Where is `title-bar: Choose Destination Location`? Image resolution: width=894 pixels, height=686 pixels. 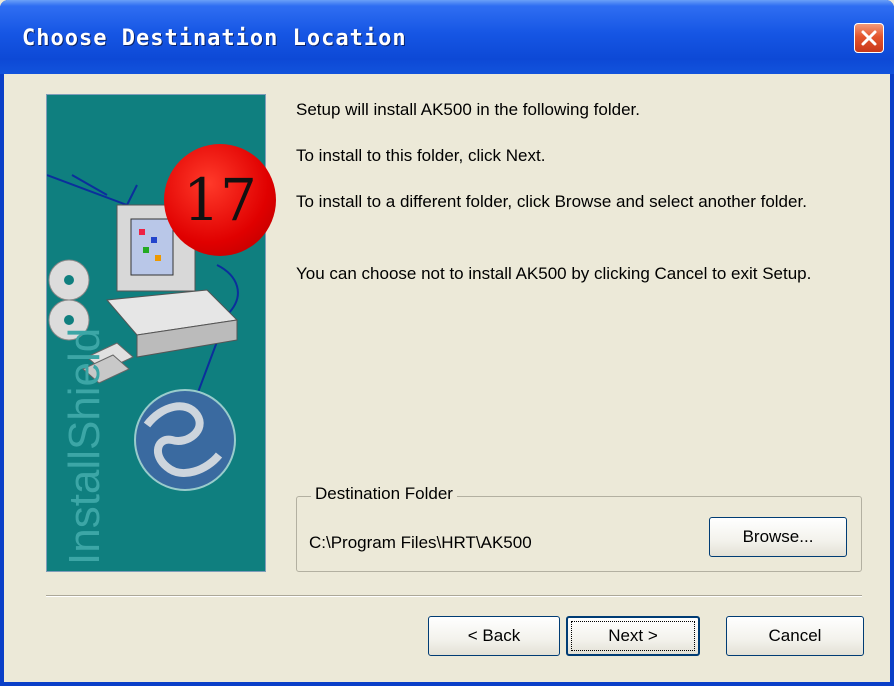
title-bar: Choose Destination Location is located at coordinates (447, 37).